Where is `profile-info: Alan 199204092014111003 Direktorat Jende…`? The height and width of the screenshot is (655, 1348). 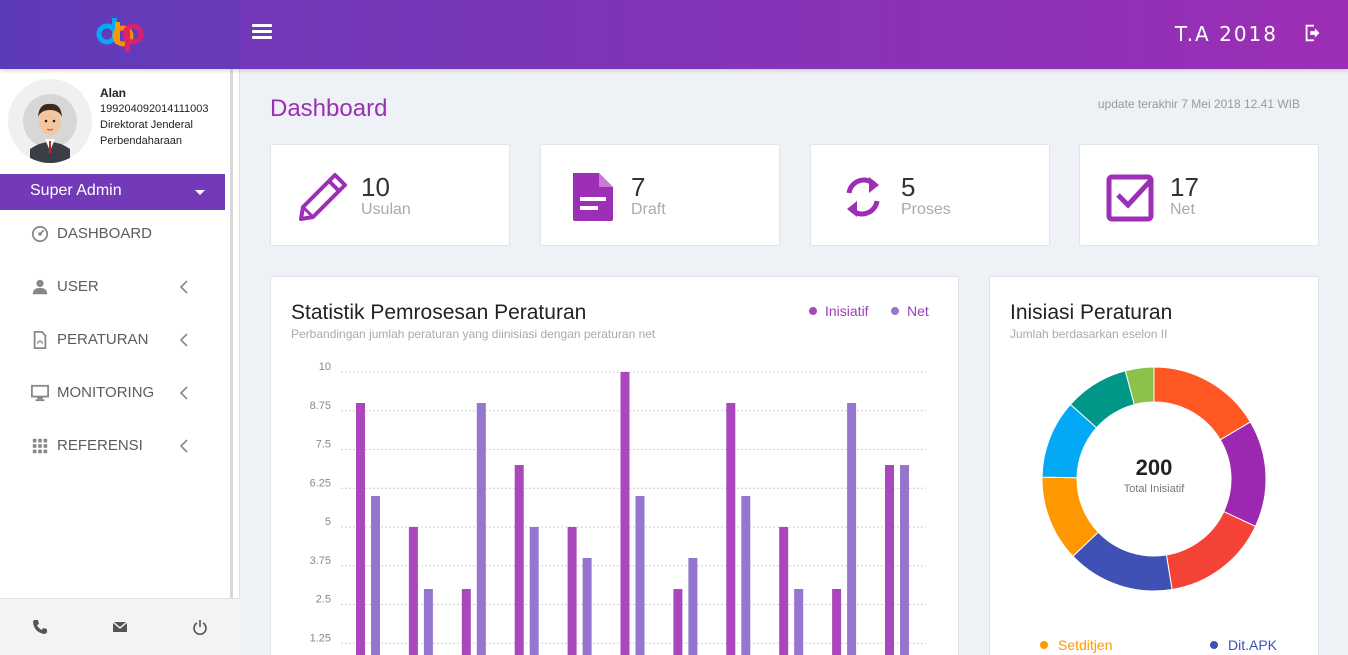
profile-info: Alan 199204092014111003 Direktorat Jende… is located at coordinates (154, 117).